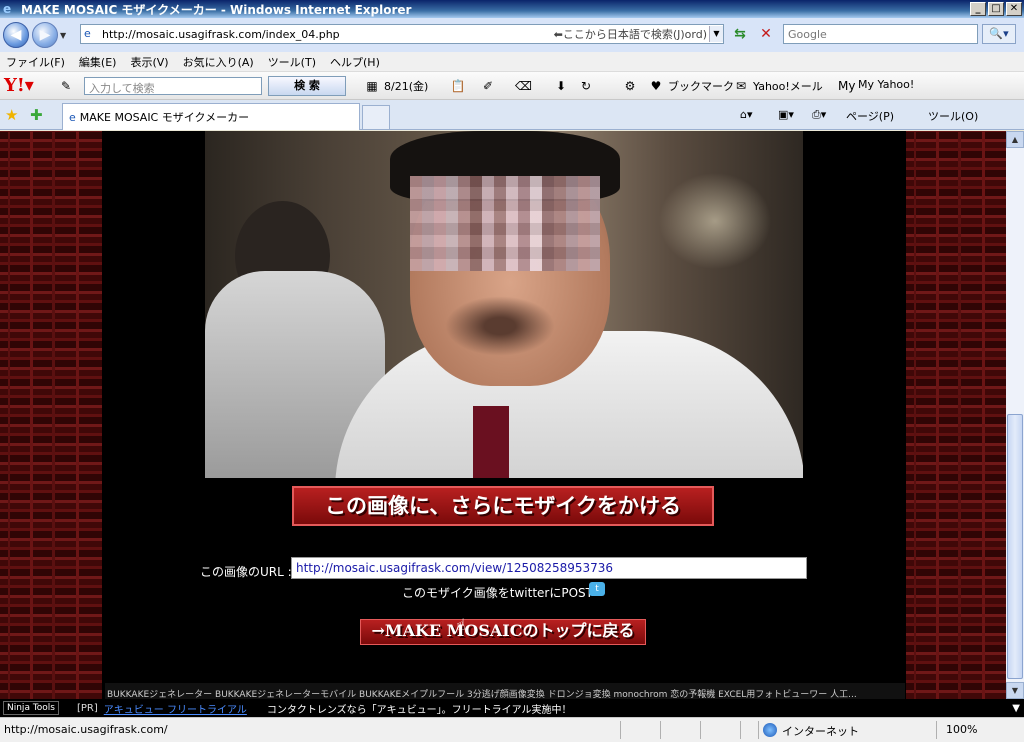 The image size is (1024, 742). What do you see at coordinates (1015, 139) in the screenshot?
I see `scroll-up-button: ▲` at bounding box center [1015, 139].